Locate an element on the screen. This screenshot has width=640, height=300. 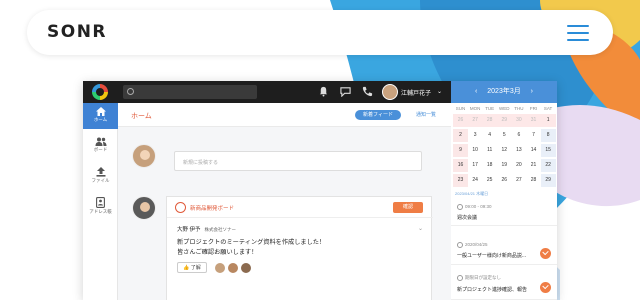
next-month-button: › is located at coordinates (532, 92).